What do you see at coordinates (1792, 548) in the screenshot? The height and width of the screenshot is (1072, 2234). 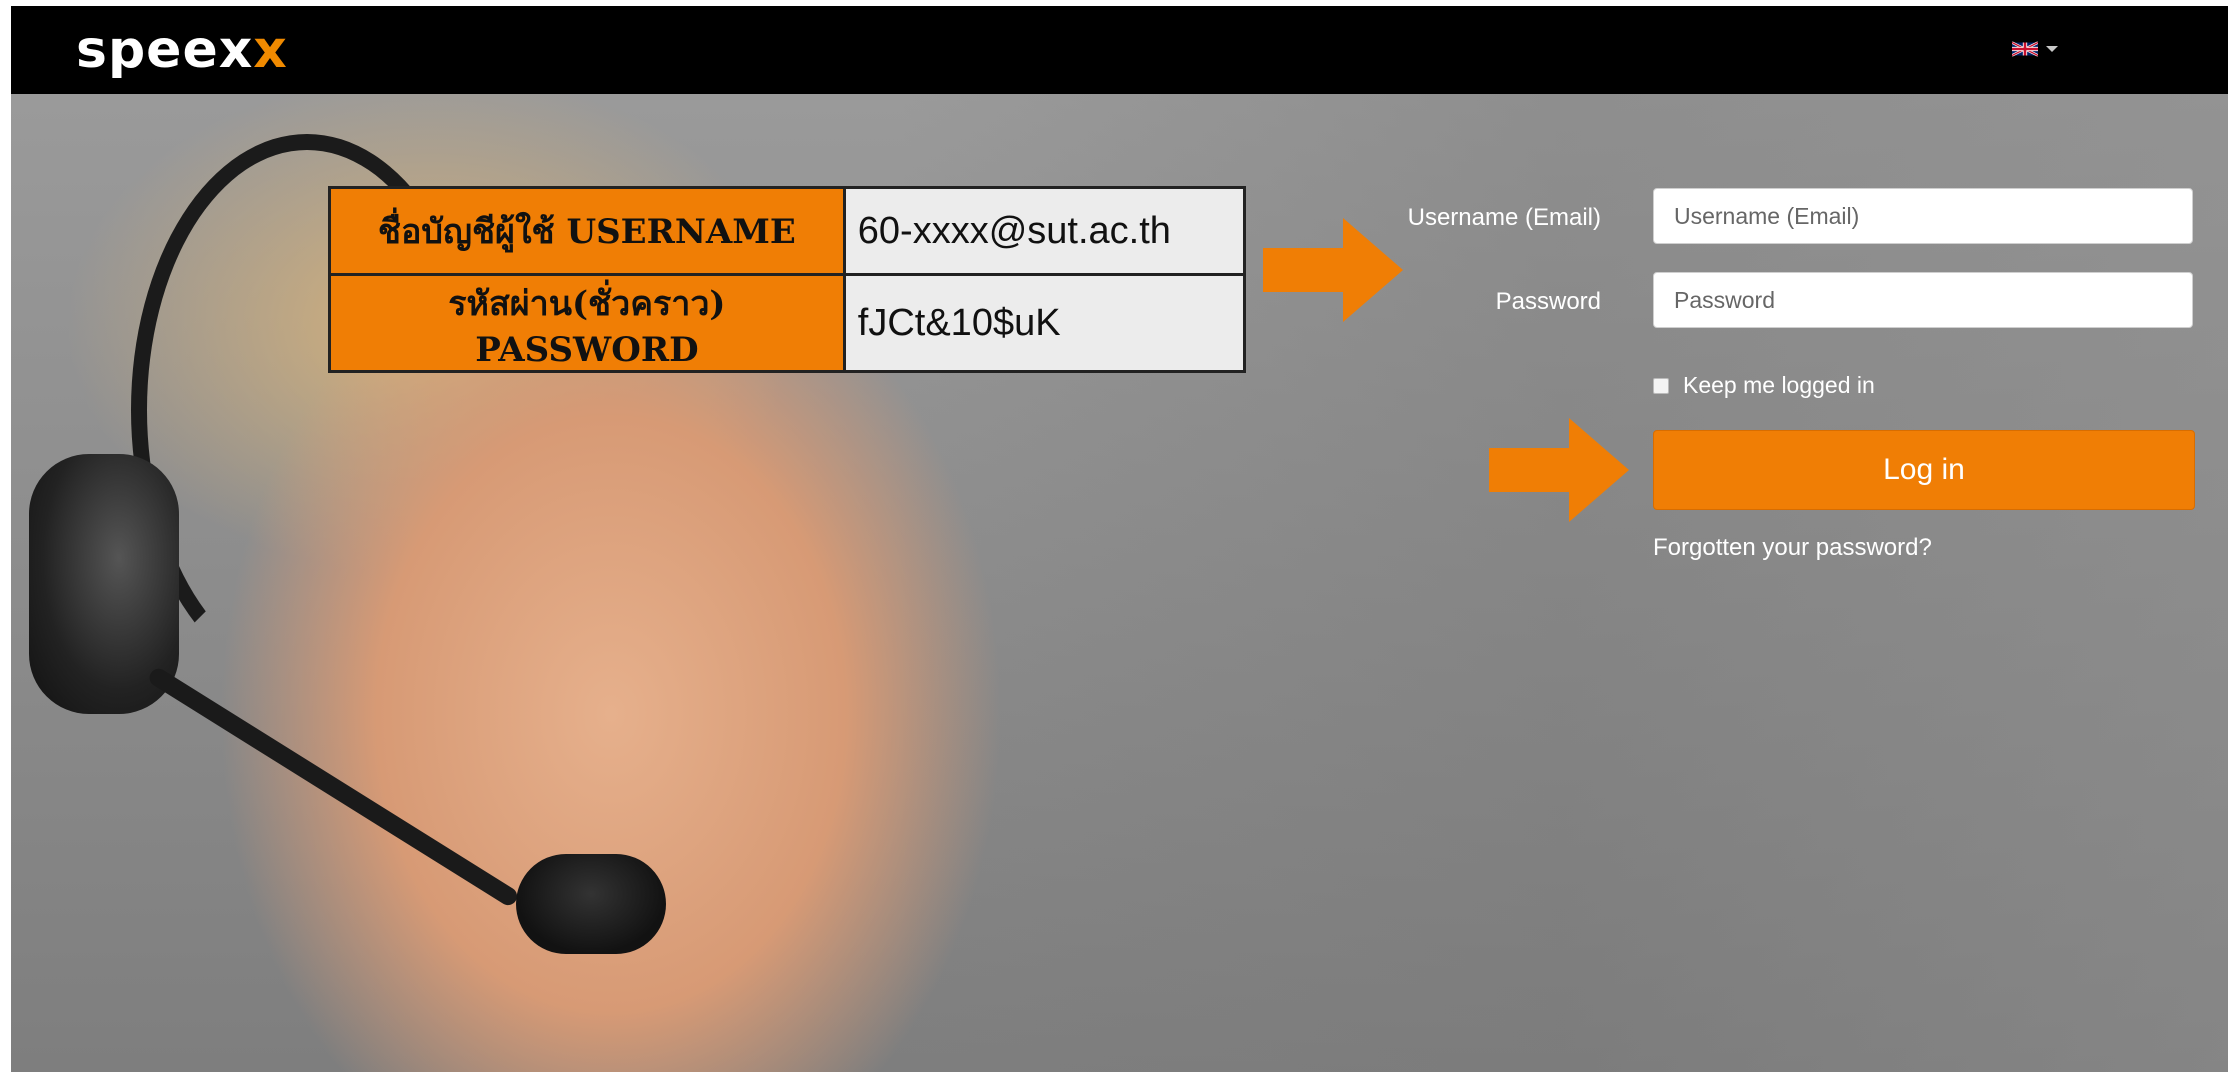 I see `forgot-password-link: Forgotten your password?` at bounding box center [1792, 548].